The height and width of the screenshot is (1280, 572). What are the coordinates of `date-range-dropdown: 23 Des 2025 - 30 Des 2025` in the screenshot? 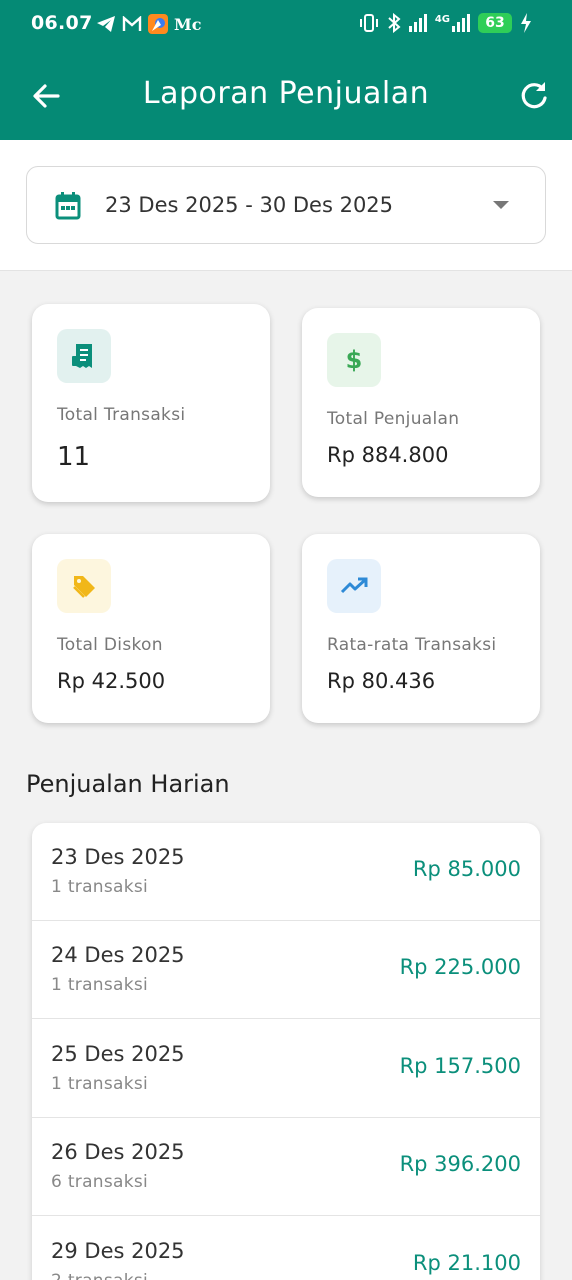 It's located at (286, 205).